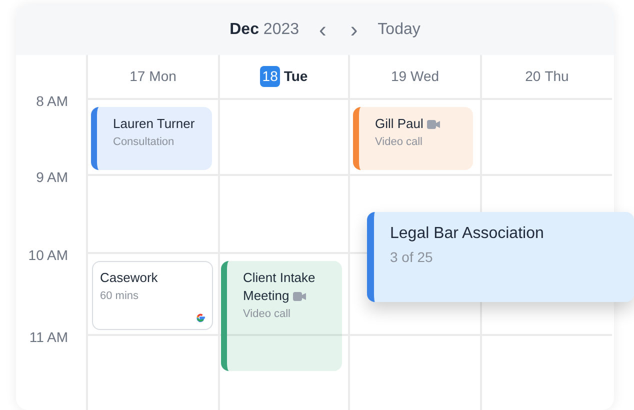  Describe the element at coordinates (412, 258) in the screenshot. I see `event-subtitle: 3 of 25` at that location.